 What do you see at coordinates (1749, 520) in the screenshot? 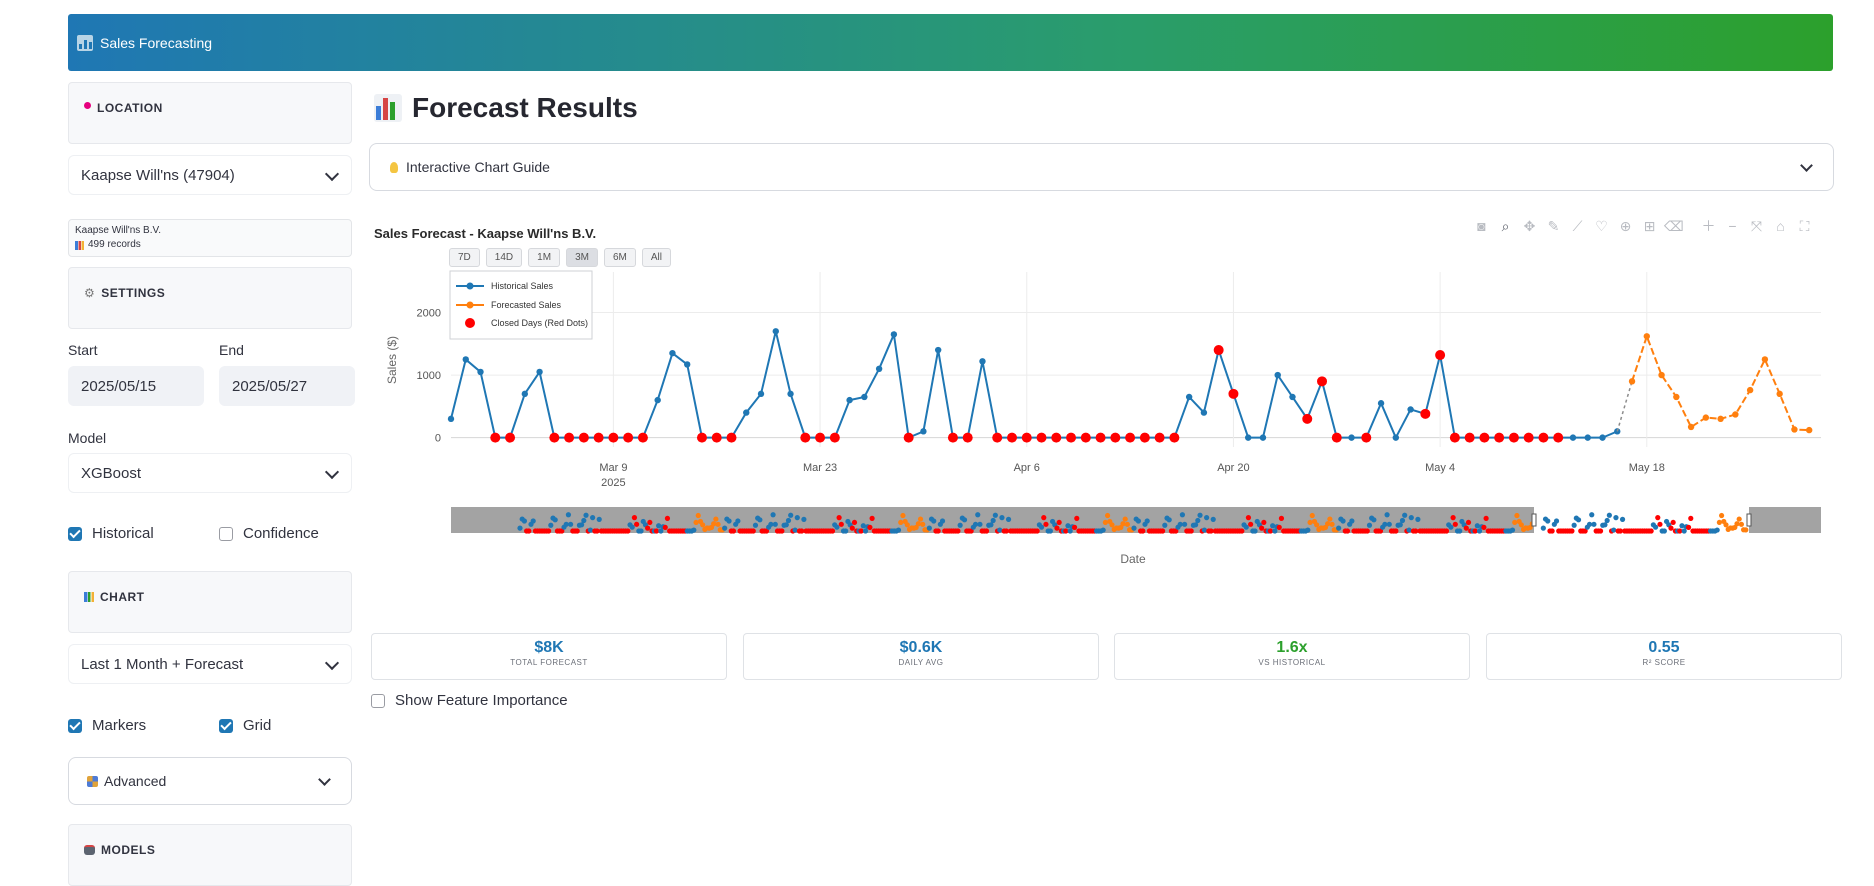
I see `range-slider-handle-right` at bounding box center [1749, 520].